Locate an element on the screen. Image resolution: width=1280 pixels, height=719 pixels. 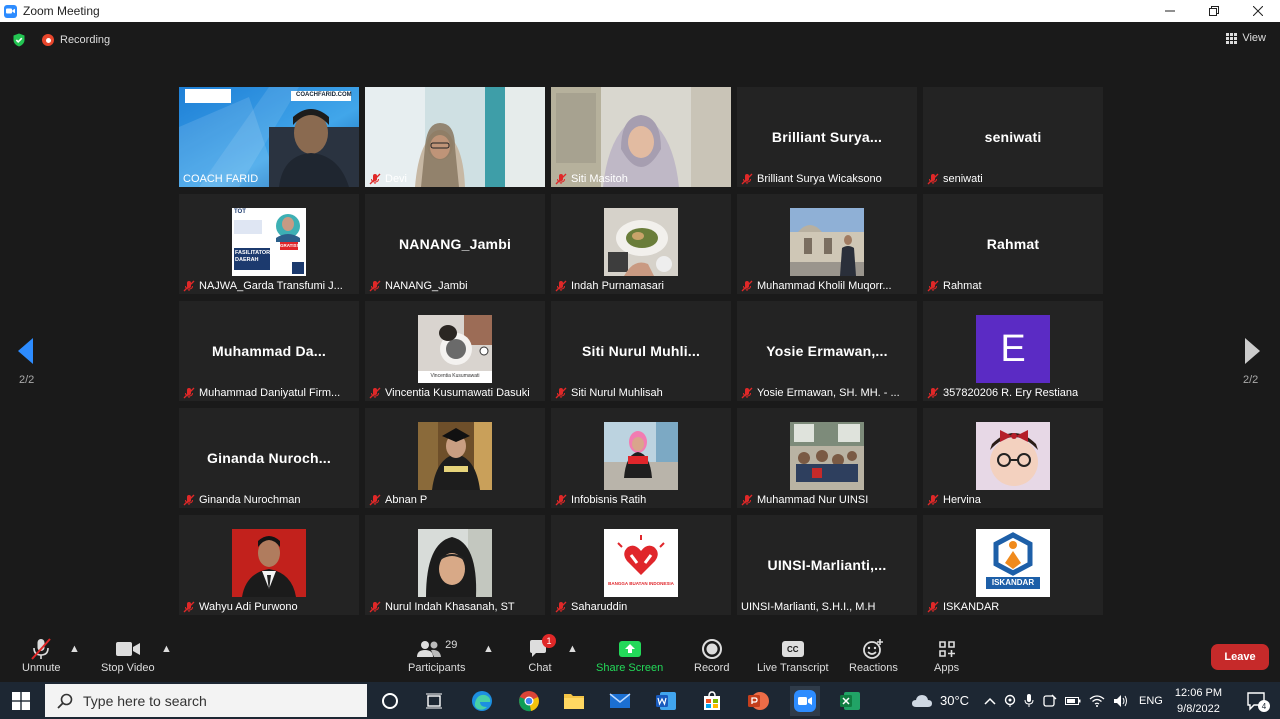
picture-text: GRATIS! is located at coordinates (289, 245).